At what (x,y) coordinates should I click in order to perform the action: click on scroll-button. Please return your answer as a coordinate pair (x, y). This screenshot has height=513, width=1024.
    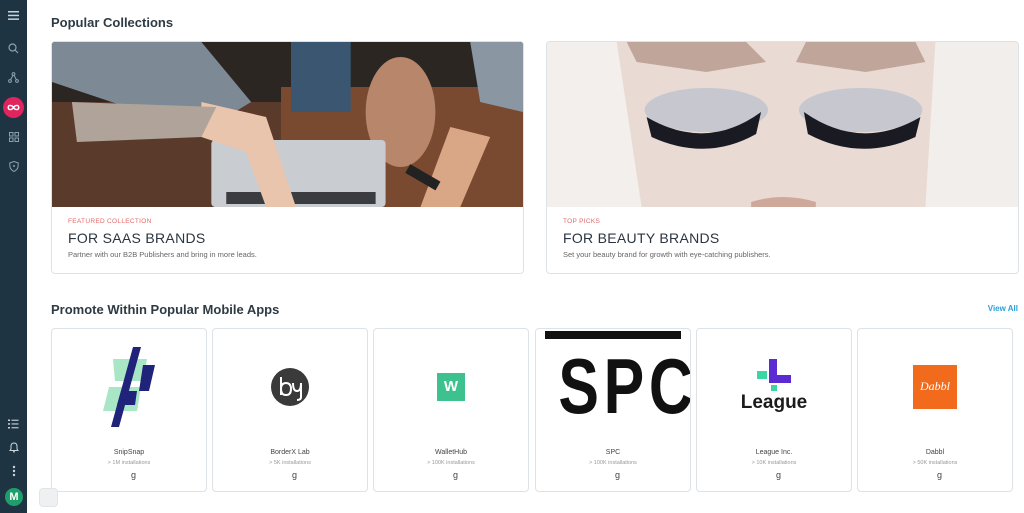
    Looking at the image, I should click on (48, 497).